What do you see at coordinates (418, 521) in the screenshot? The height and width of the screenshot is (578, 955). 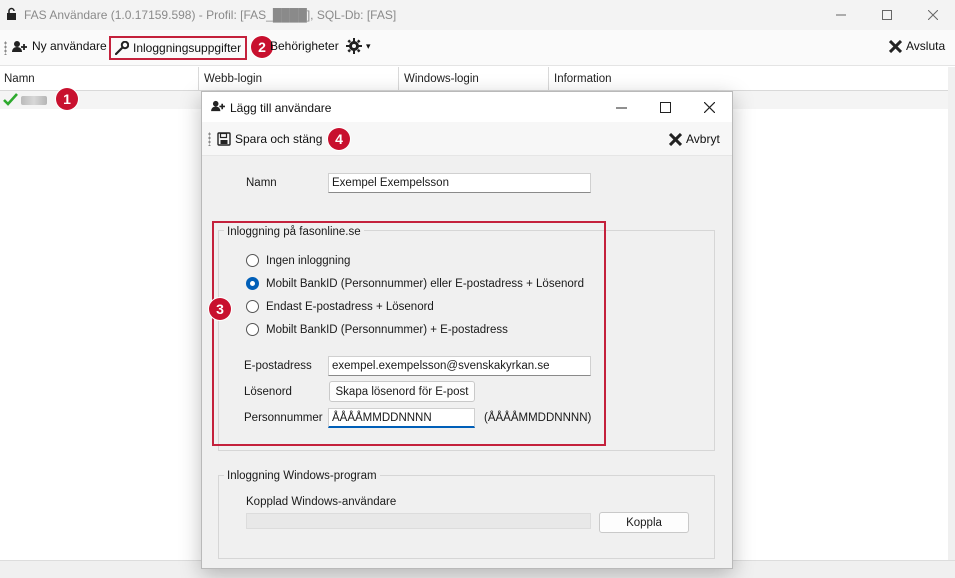 I see `linked-windows-user-field` at bounding box center [418, 521].